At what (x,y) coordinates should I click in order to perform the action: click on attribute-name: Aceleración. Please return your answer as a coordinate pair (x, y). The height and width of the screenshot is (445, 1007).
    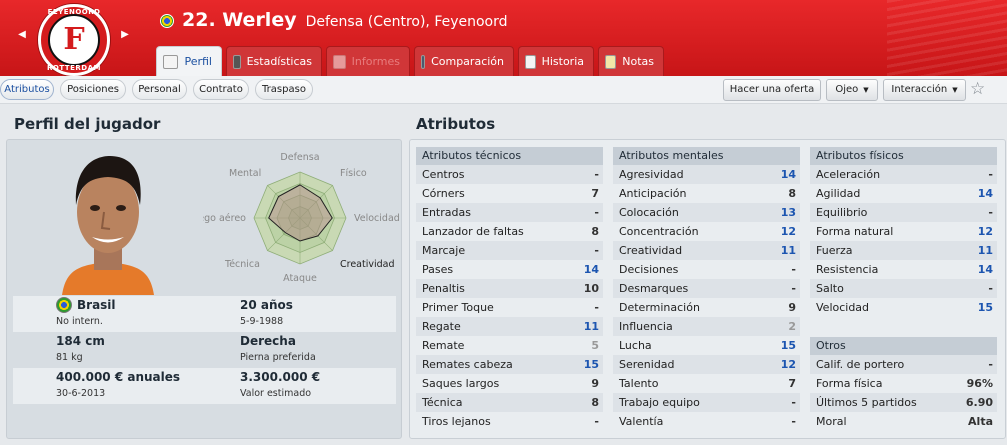
    Looking at the image, I should click on (848, 174).